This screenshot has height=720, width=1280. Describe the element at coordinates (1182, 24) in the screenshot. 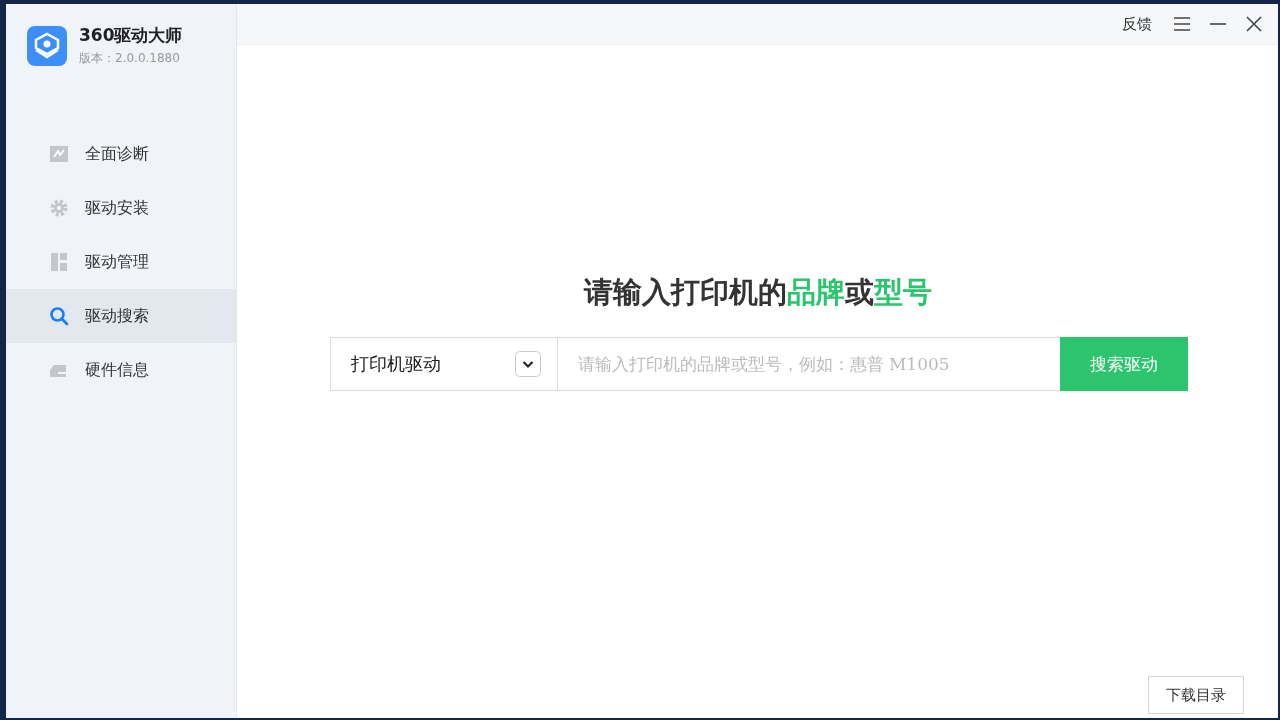

I see `menu-icon` at that location.